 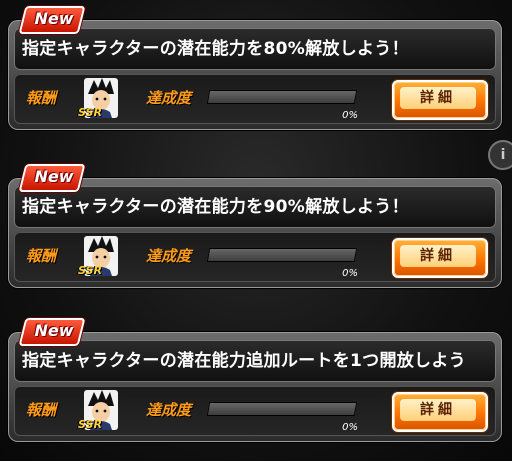 I want to click on mission-title: 指定キャラクターの潜在能力追加ルートを1つ開放しよう, so click(x=244, y=361).